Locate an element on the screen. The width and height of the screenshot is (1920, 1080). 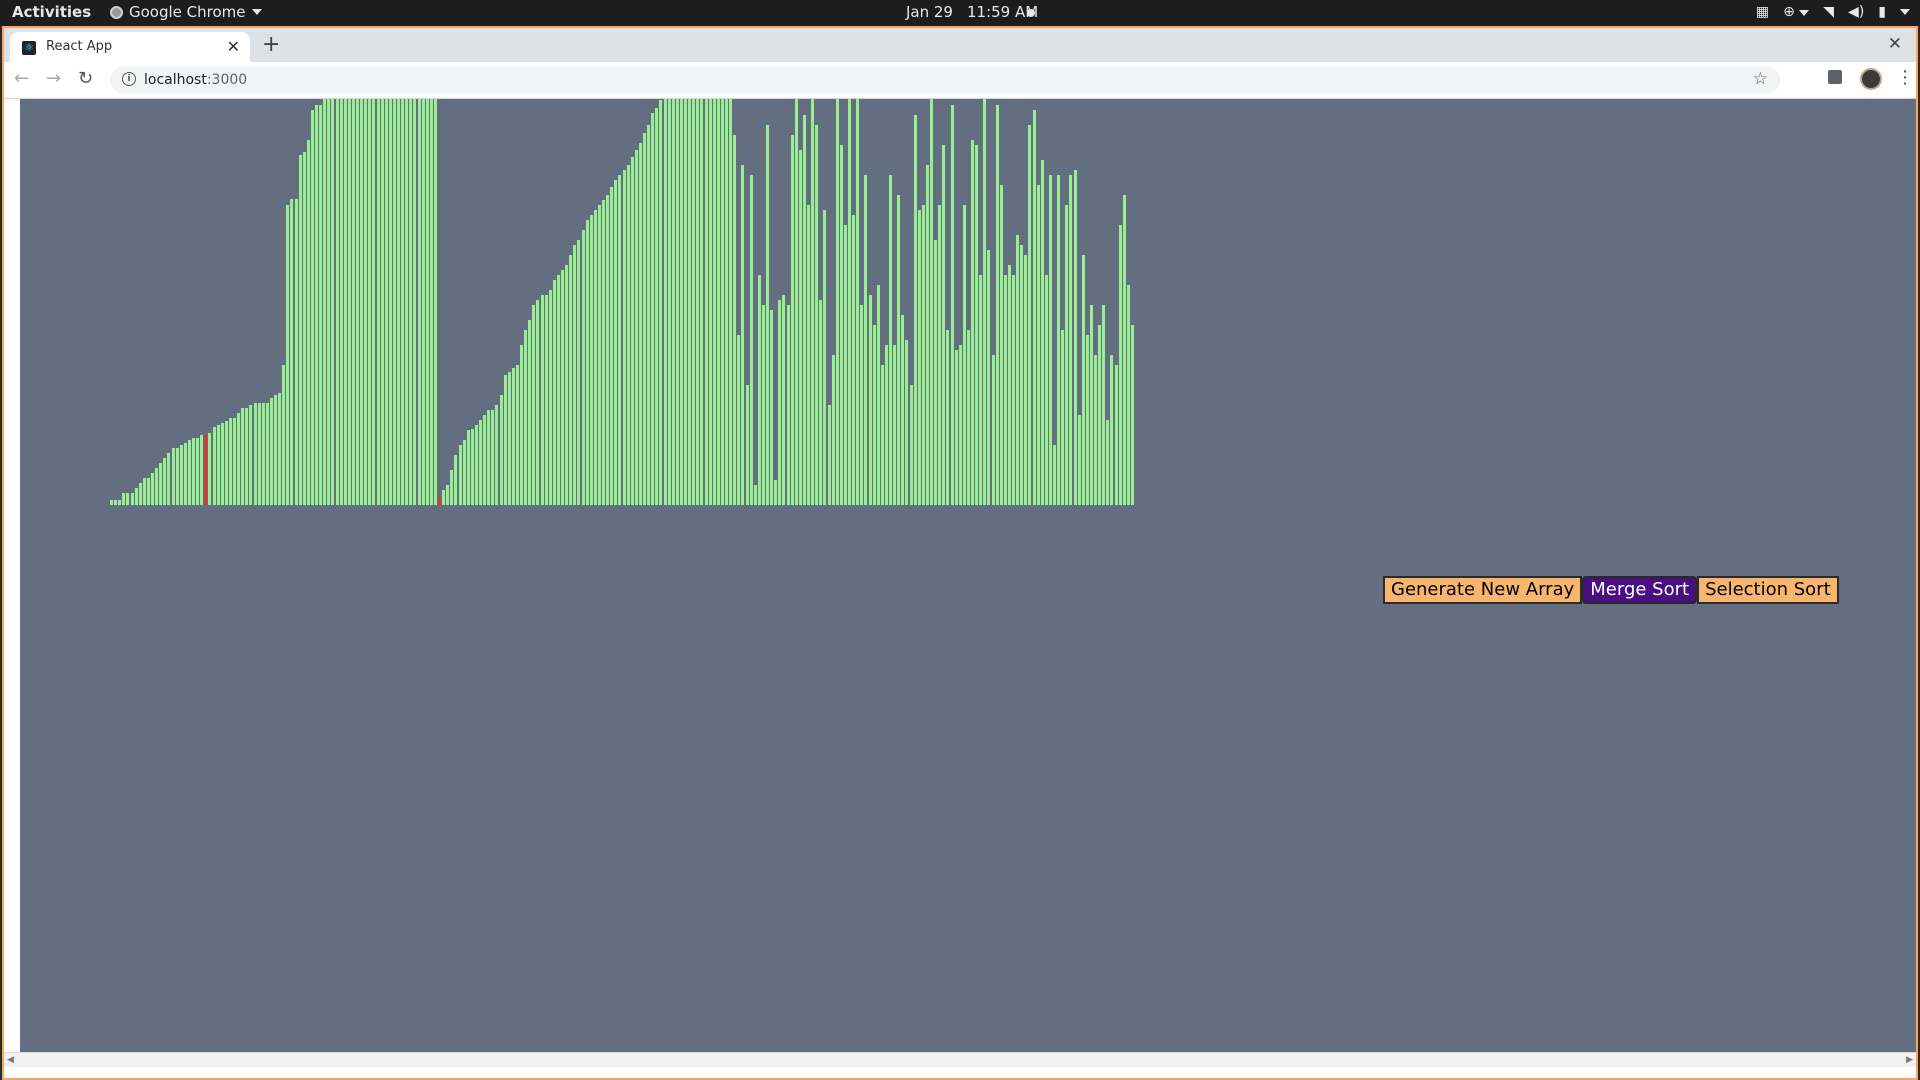
new-tab-button: + is located at coordinates (271, 44).